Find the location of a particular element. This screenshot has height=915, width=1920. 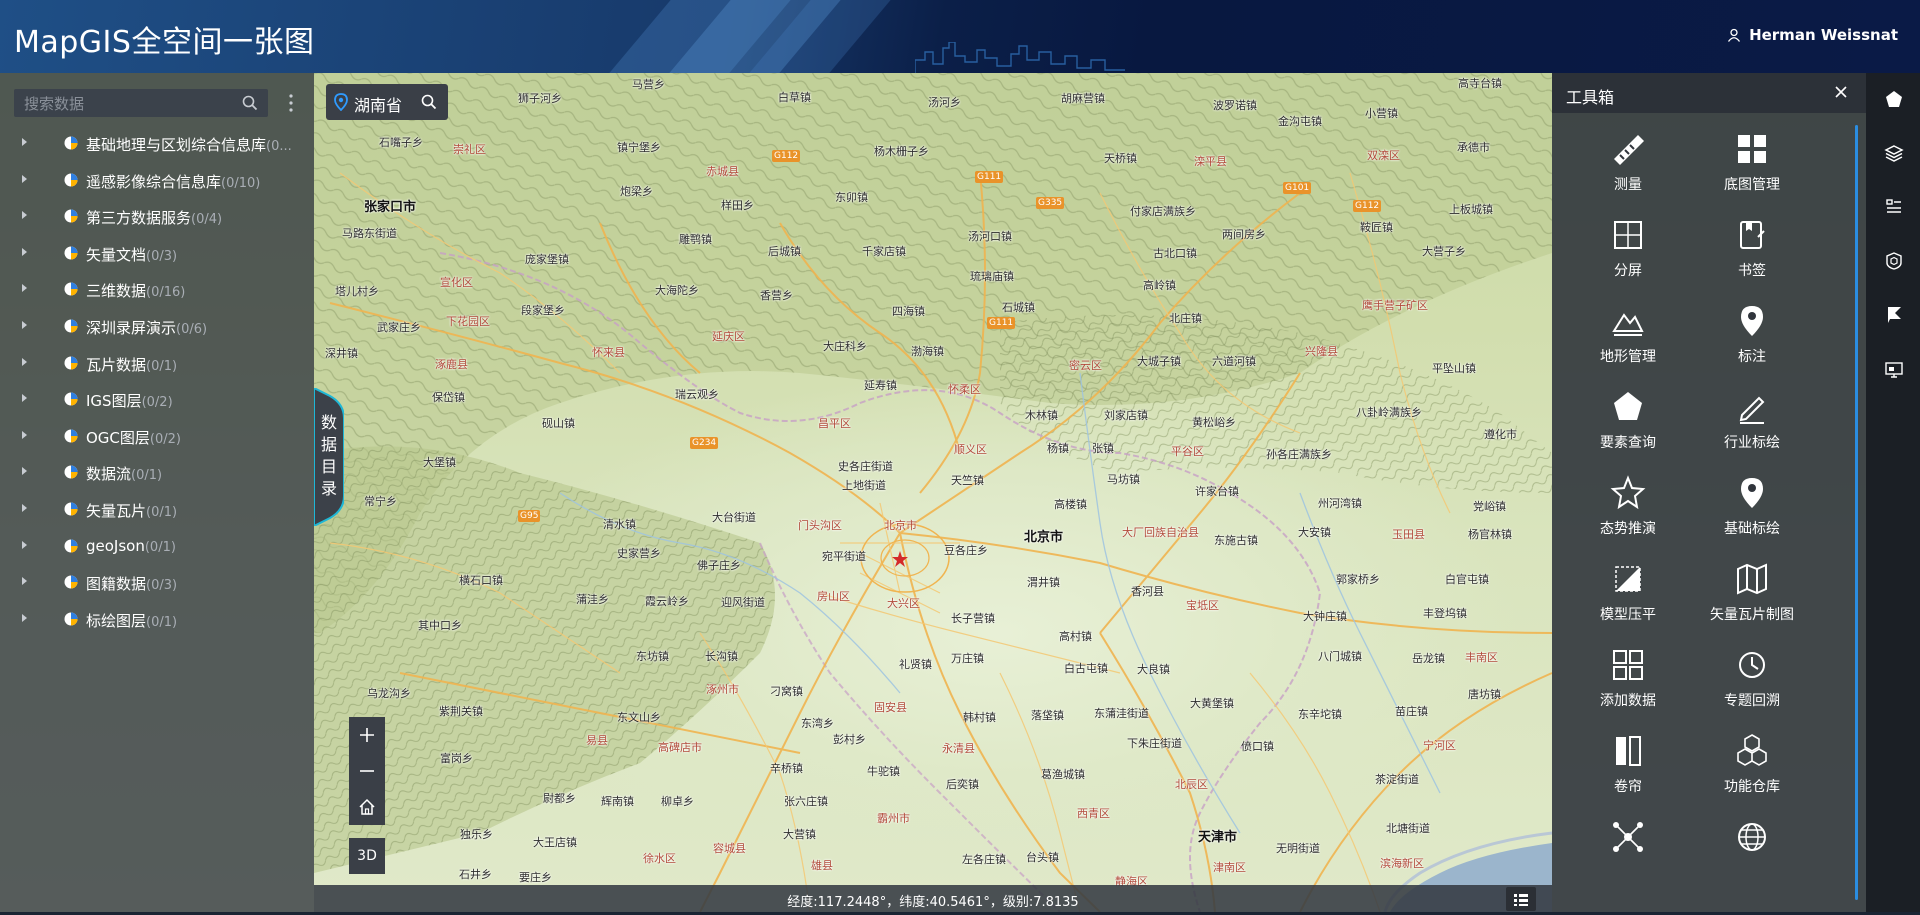

highway-shield: G112 is located at coordinates (786, 156).